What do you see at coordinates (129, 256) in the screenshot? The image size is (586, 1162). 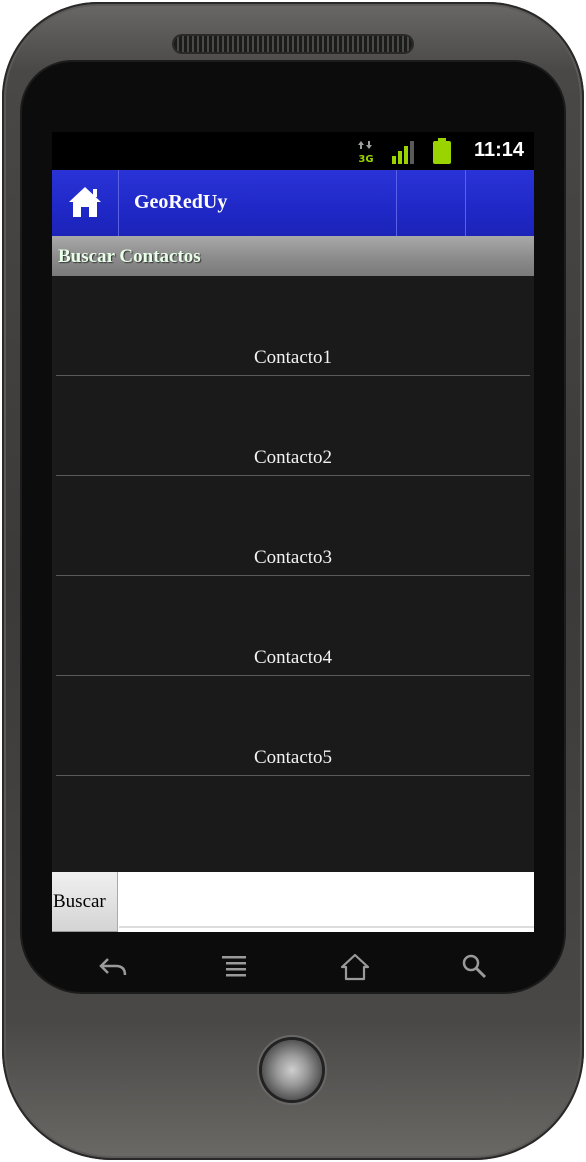 I see `section-title: Buscar Contactos` at bounding box center [129, 256].